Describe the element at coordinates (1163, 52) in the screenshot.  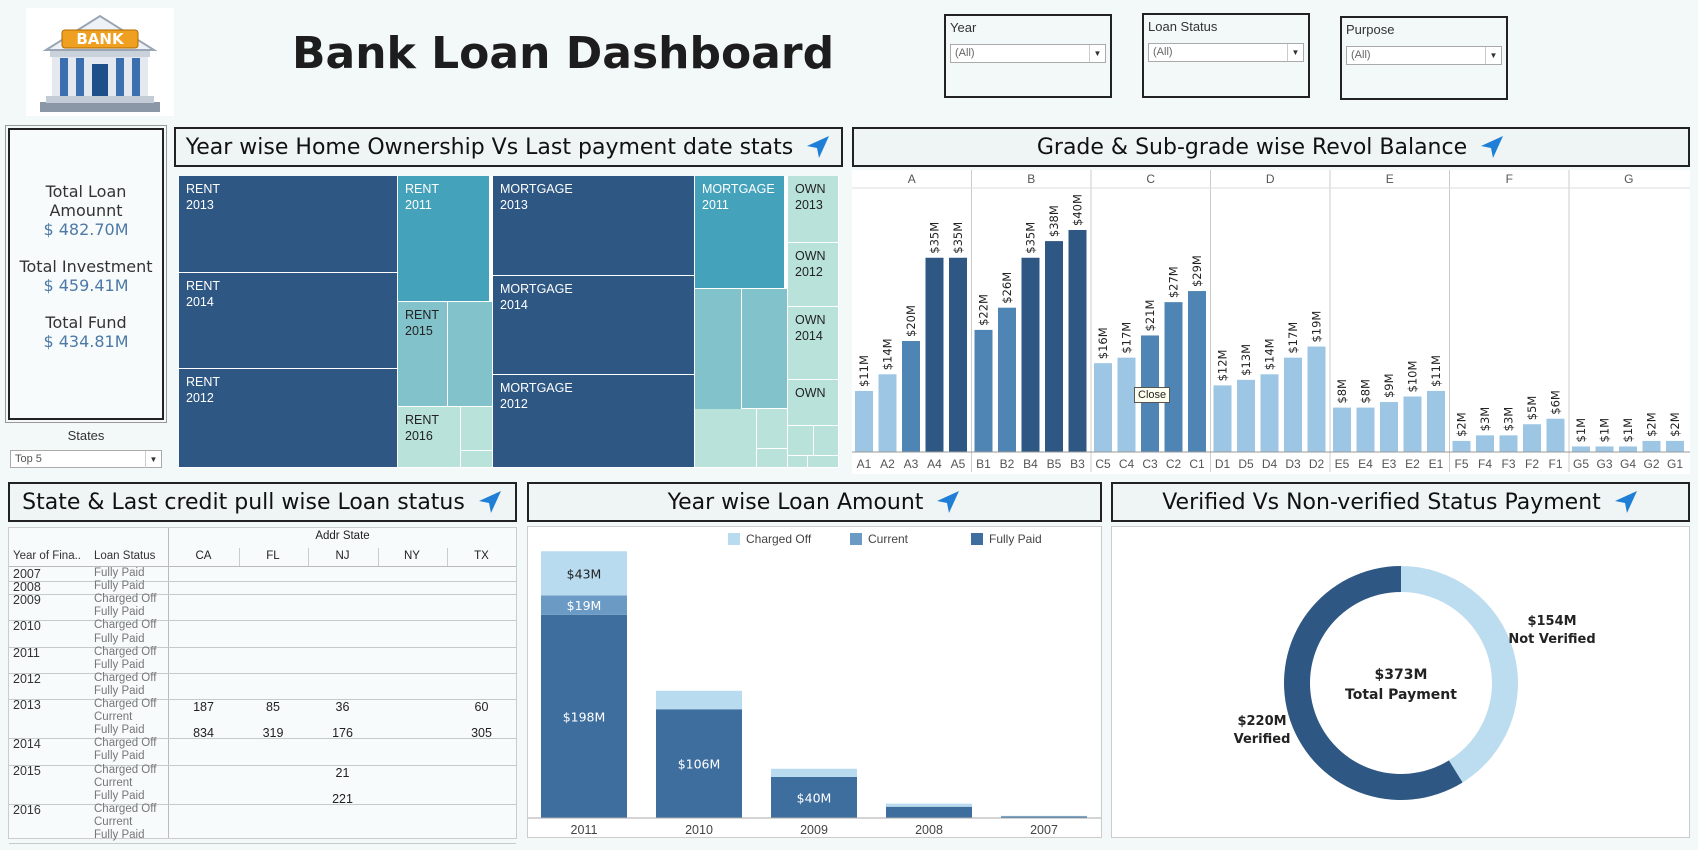
I see `loan-status-filter-value: (All)` at that location.